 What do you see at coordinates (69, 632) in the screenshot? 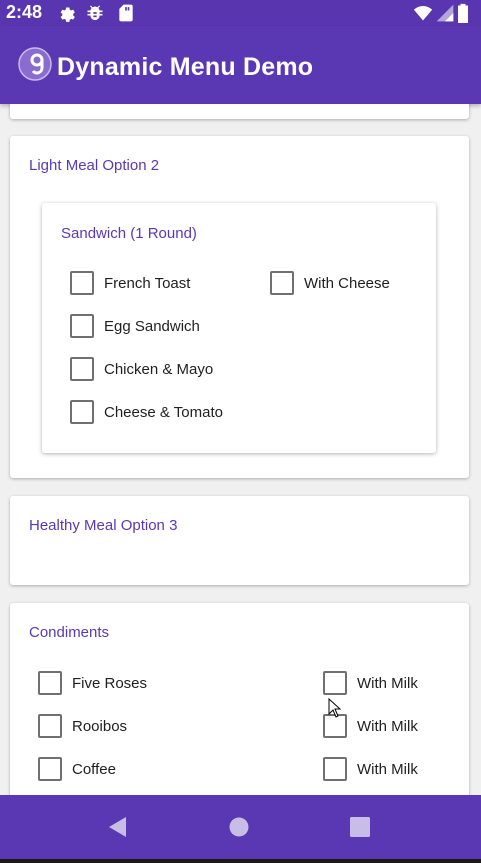
I see `condiments-title: Condiments` at bounding box center [69, 632].